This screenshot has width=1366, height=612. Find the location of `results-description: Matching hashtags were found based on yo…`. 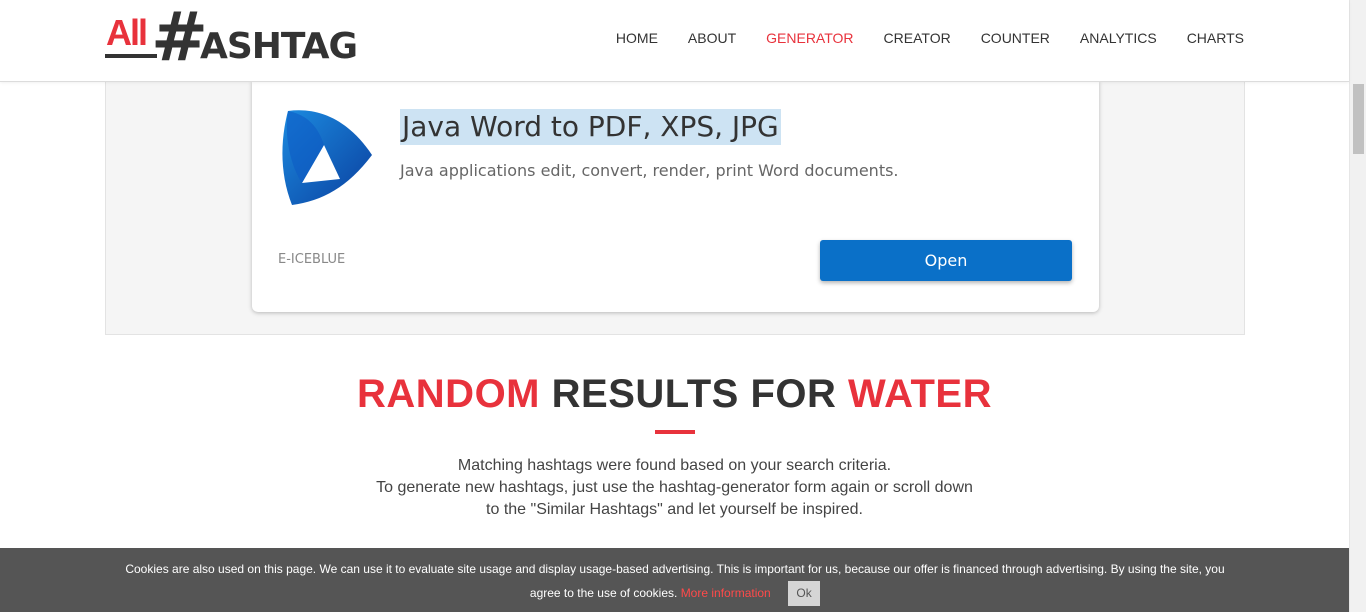

results-description: Matching hashtags were found based on yo… is located at coordinates (674, 488).